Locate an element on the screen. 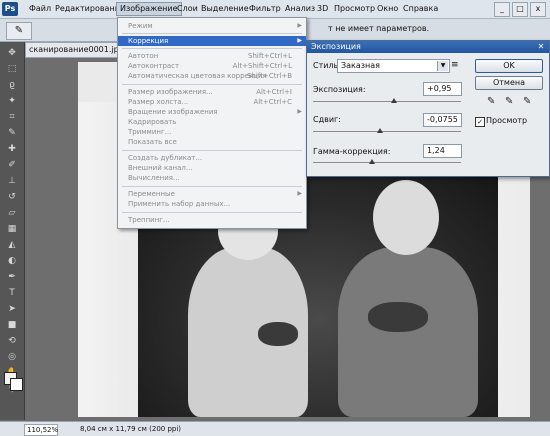 Image resolution: width=550 pixels, height=436 pixels. lasso-tool-icon: ϱ is located at coordinates (12, 85).